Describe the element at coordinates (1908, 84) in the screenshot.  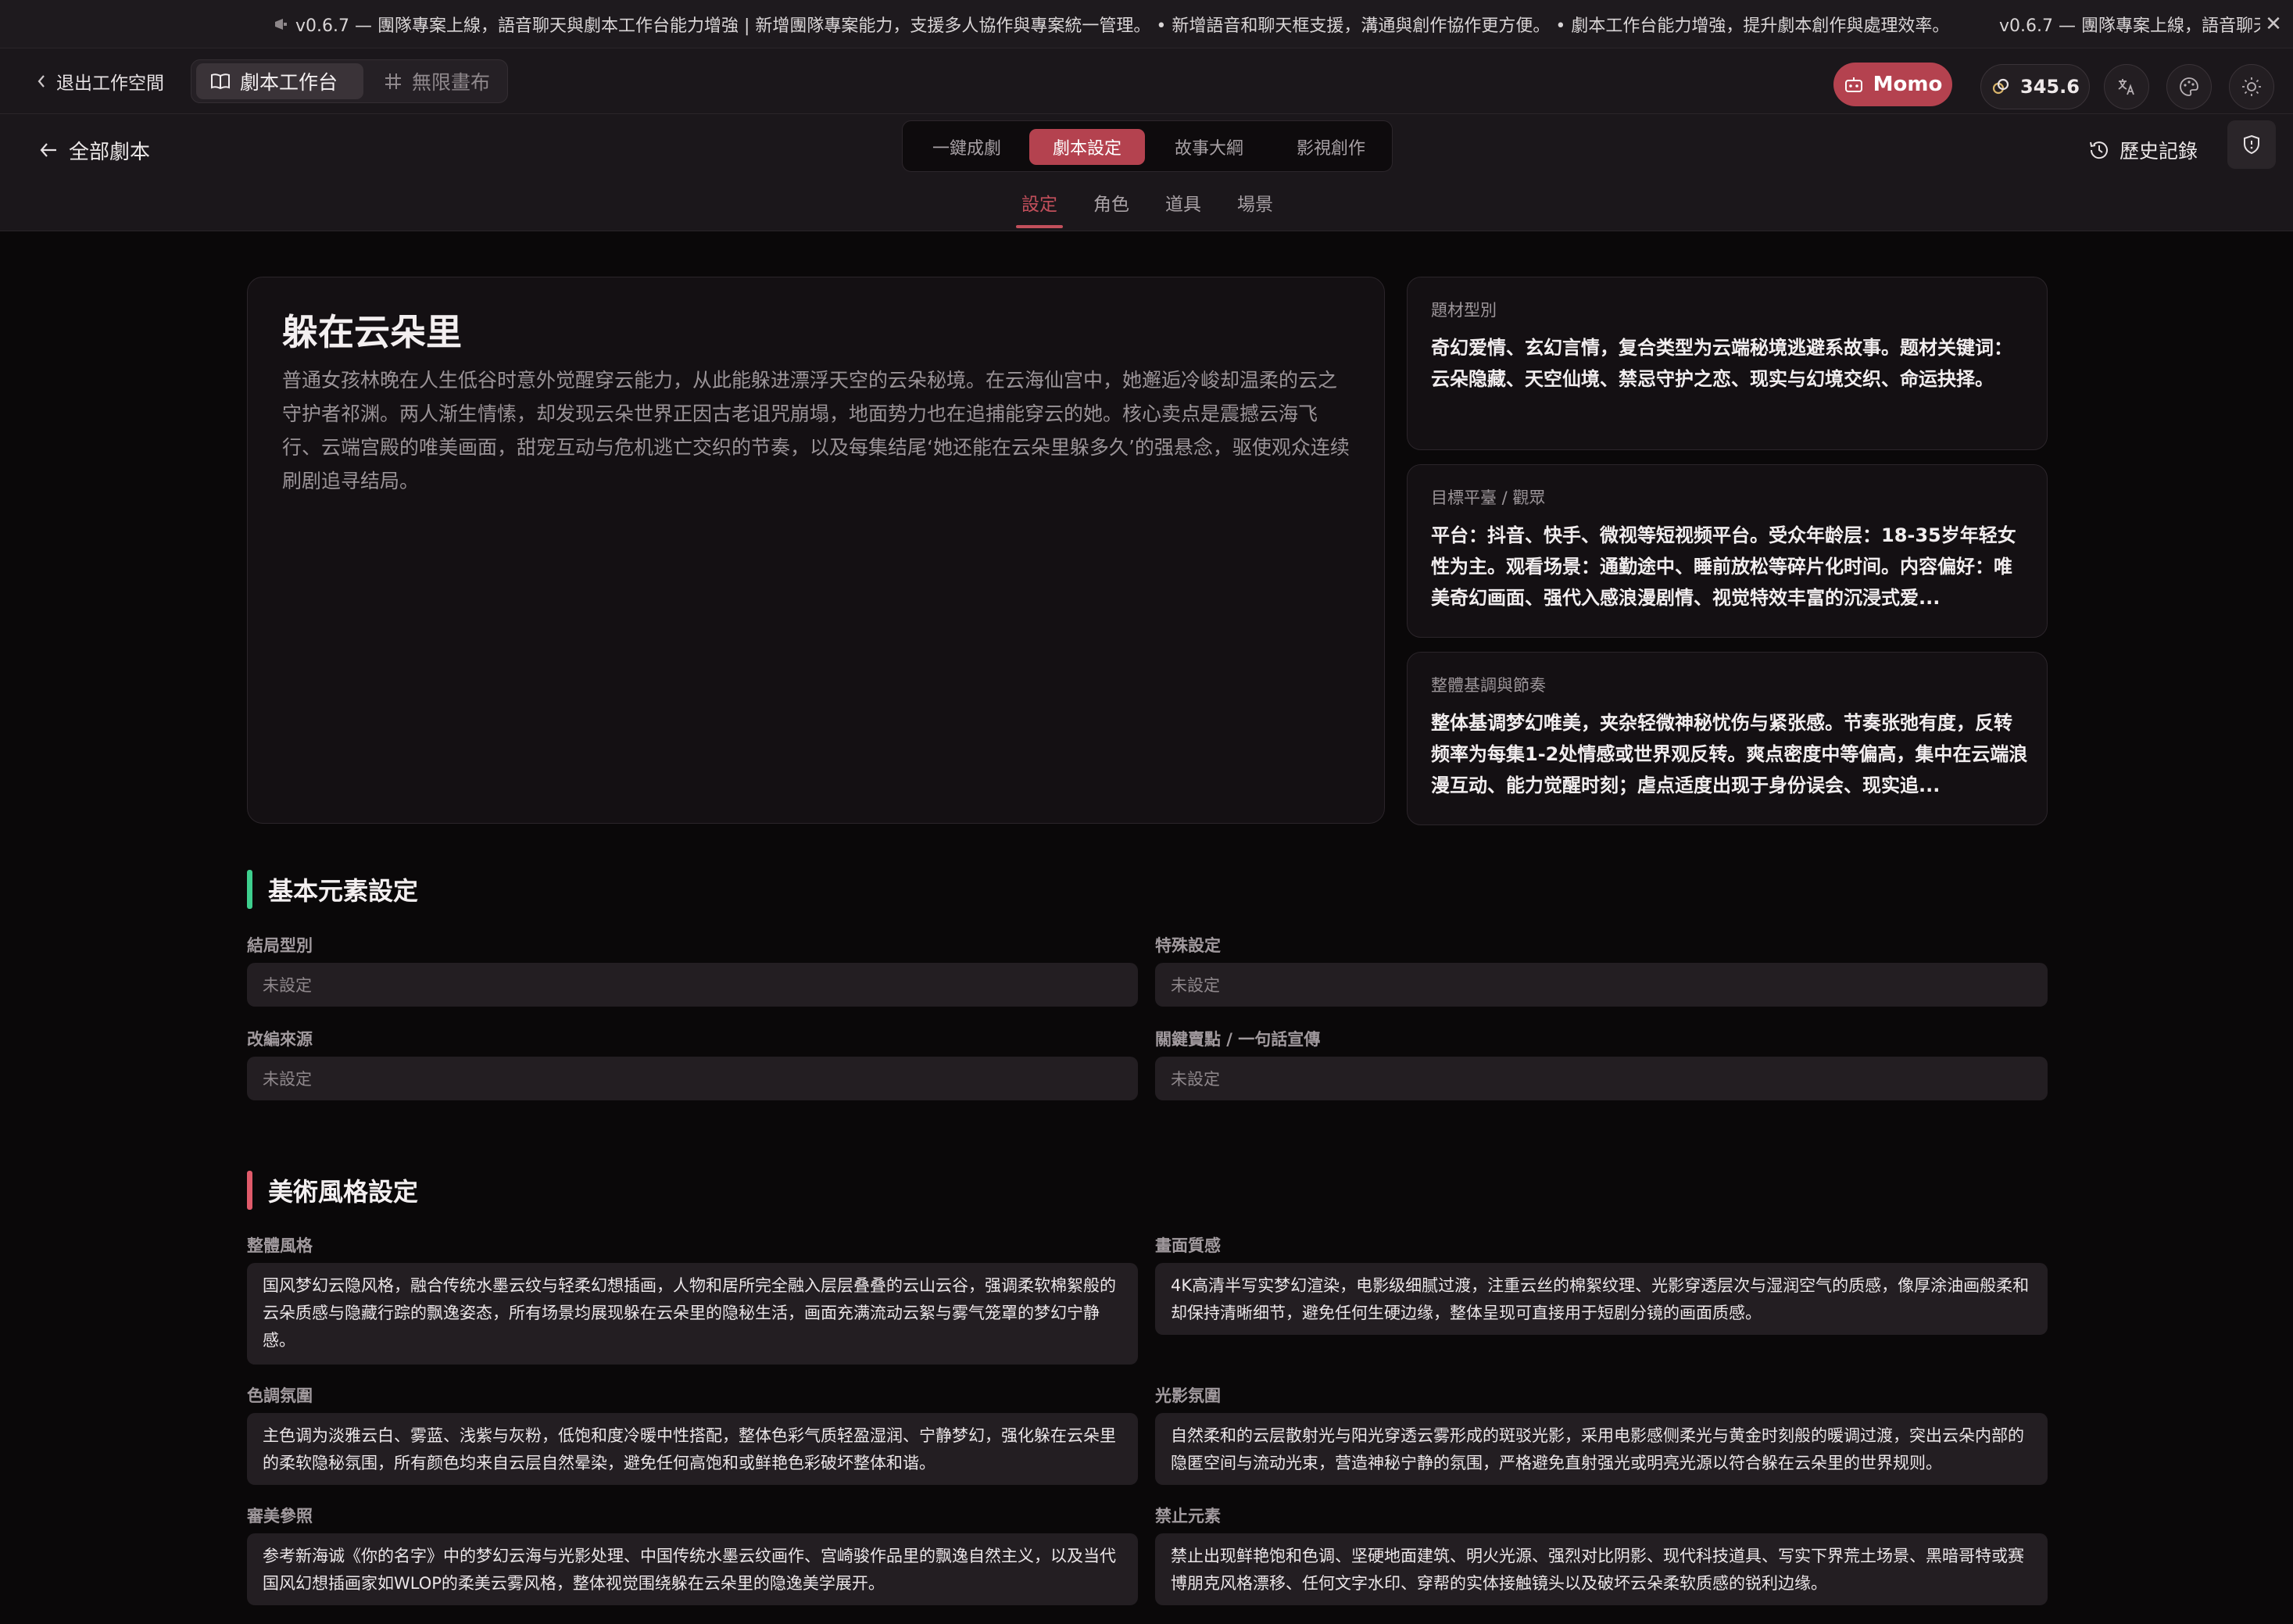
I see `momo-label: Momo` at that location.